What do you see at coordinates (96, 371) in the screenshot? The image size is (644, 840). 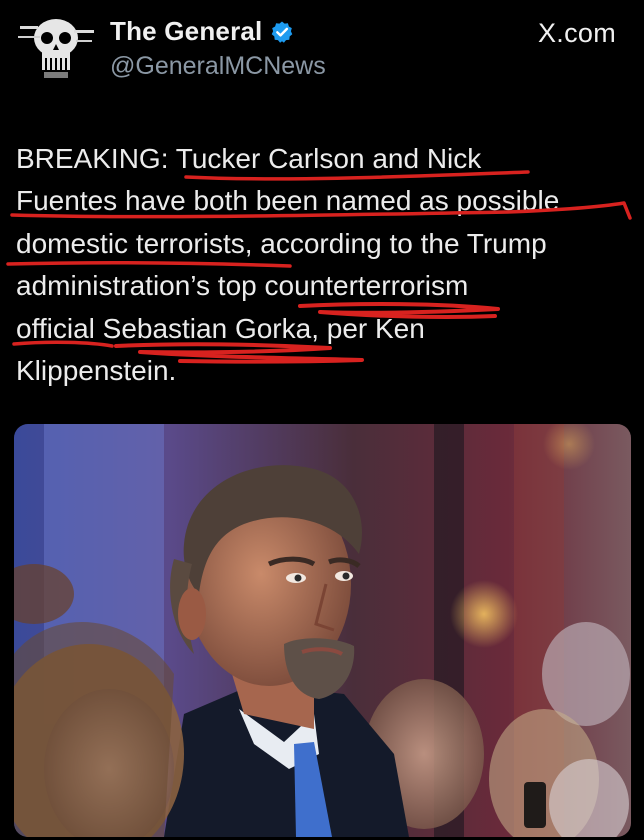 I see `post-text-line: Klippenstein.` at bounding box center [96, 371].